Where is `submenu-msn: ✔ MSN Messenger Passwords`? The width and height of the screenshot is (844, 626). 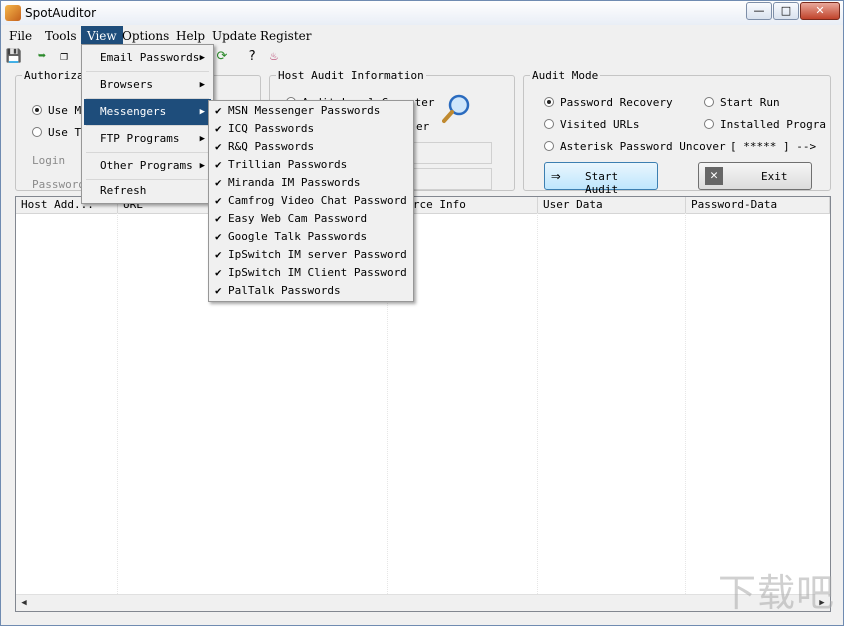 submenu-msn: ✔ MSN Messenger Passwords is located at coordinates (311, 111).